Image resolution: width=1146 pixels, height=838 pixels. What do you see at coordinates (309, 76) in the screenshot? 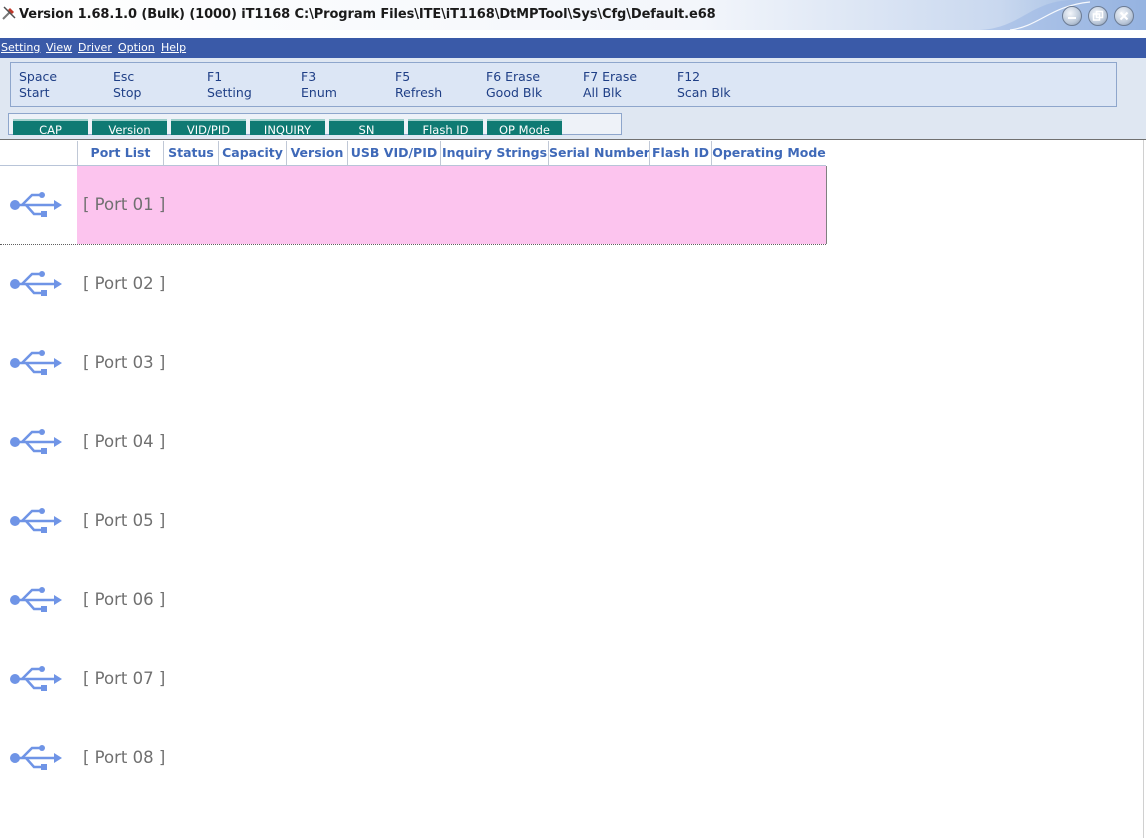
I see `shortcut-key: F3` at bounding box center [309, 76].